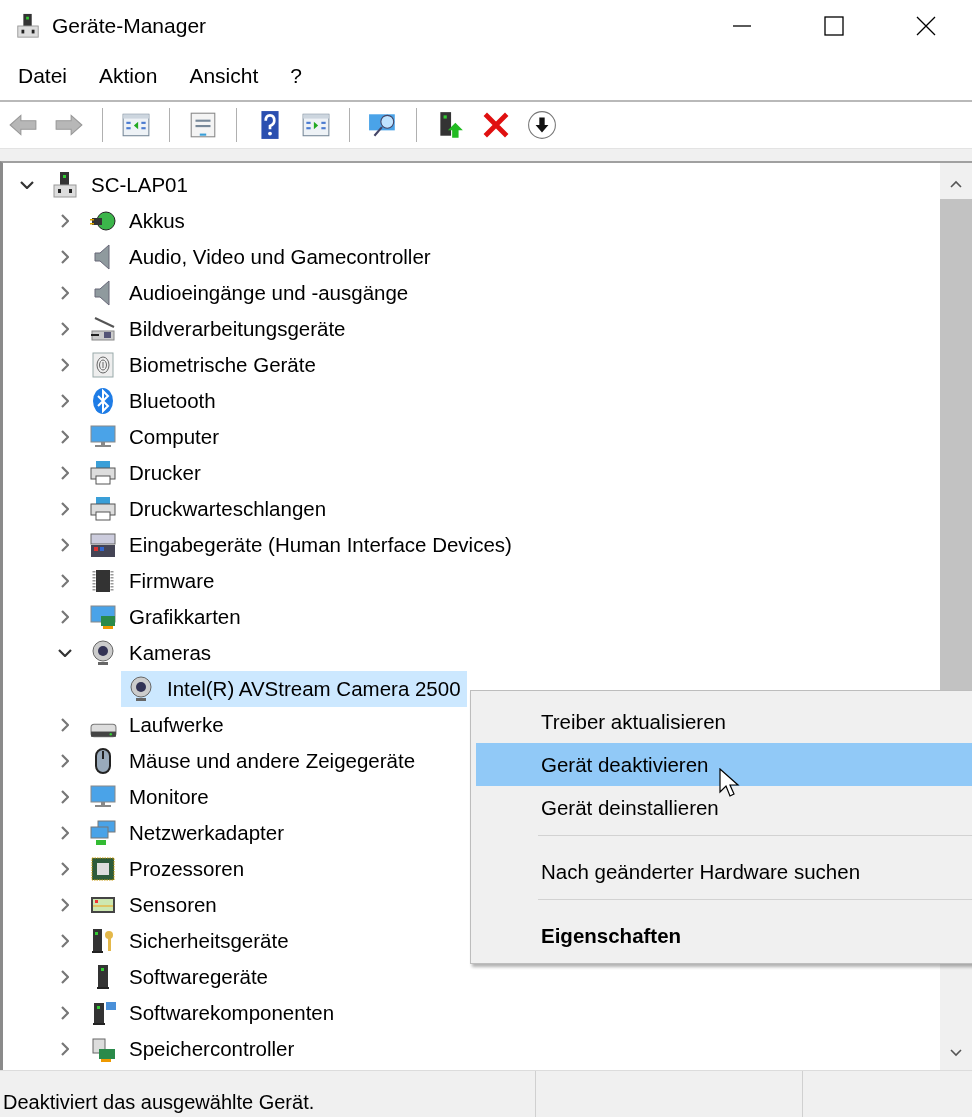 The width and height of the screenshot is (972, 1117). What do you see at coordinates (203, 125) in the screenshot?
I see `properties-icon` at bounding box center [203, 125].